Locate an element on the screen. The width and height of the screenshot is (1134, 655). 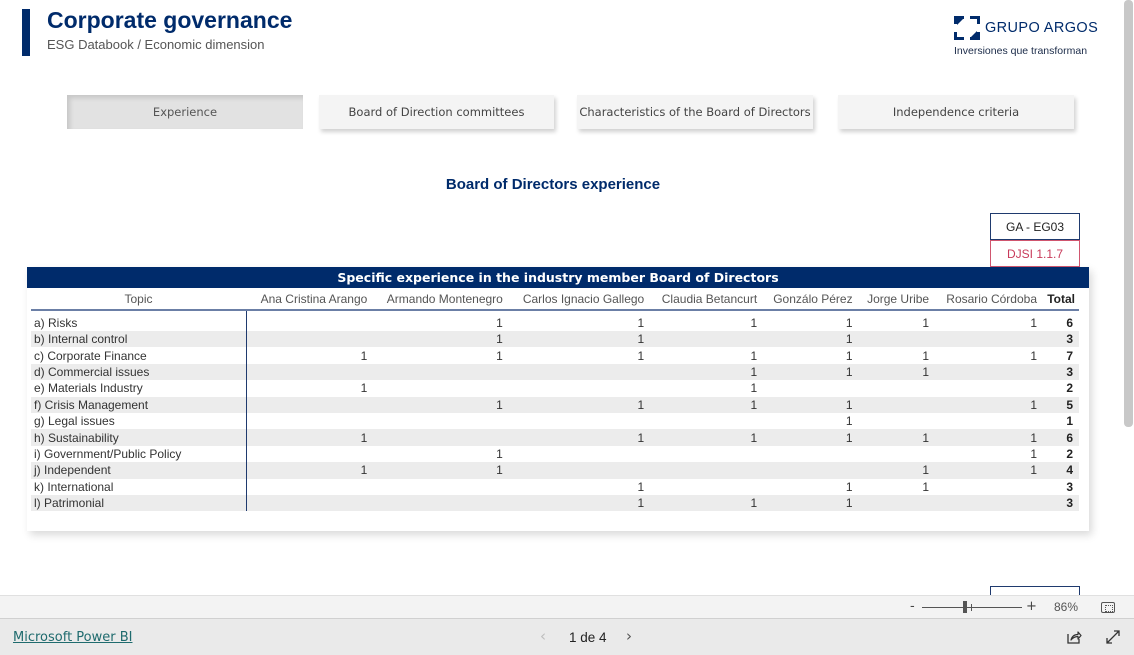
column-header-director: Carlos Ignacio Gallego is located at coordinates (577, 299).